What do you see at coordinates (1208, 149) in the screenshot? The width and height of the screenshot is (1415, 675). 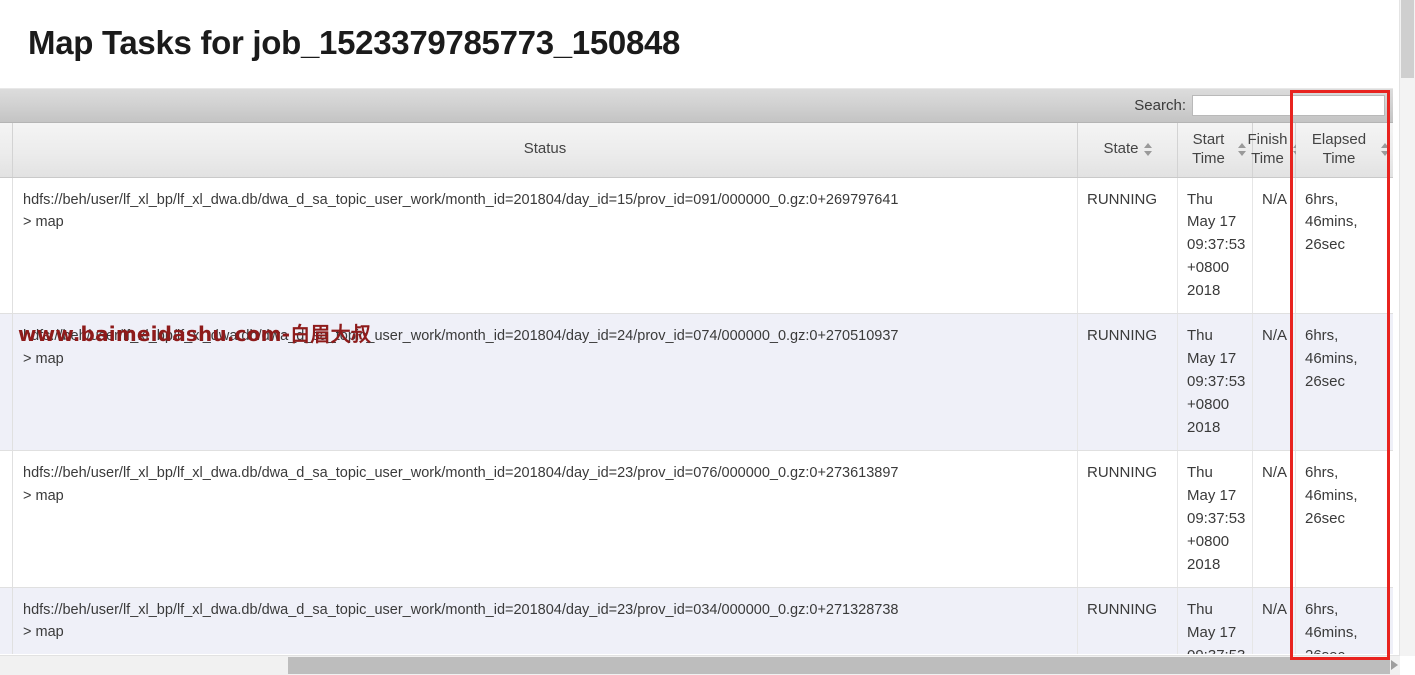 I see `column-header-start-time-label: Start Time` at bounding box center [1208, 149].